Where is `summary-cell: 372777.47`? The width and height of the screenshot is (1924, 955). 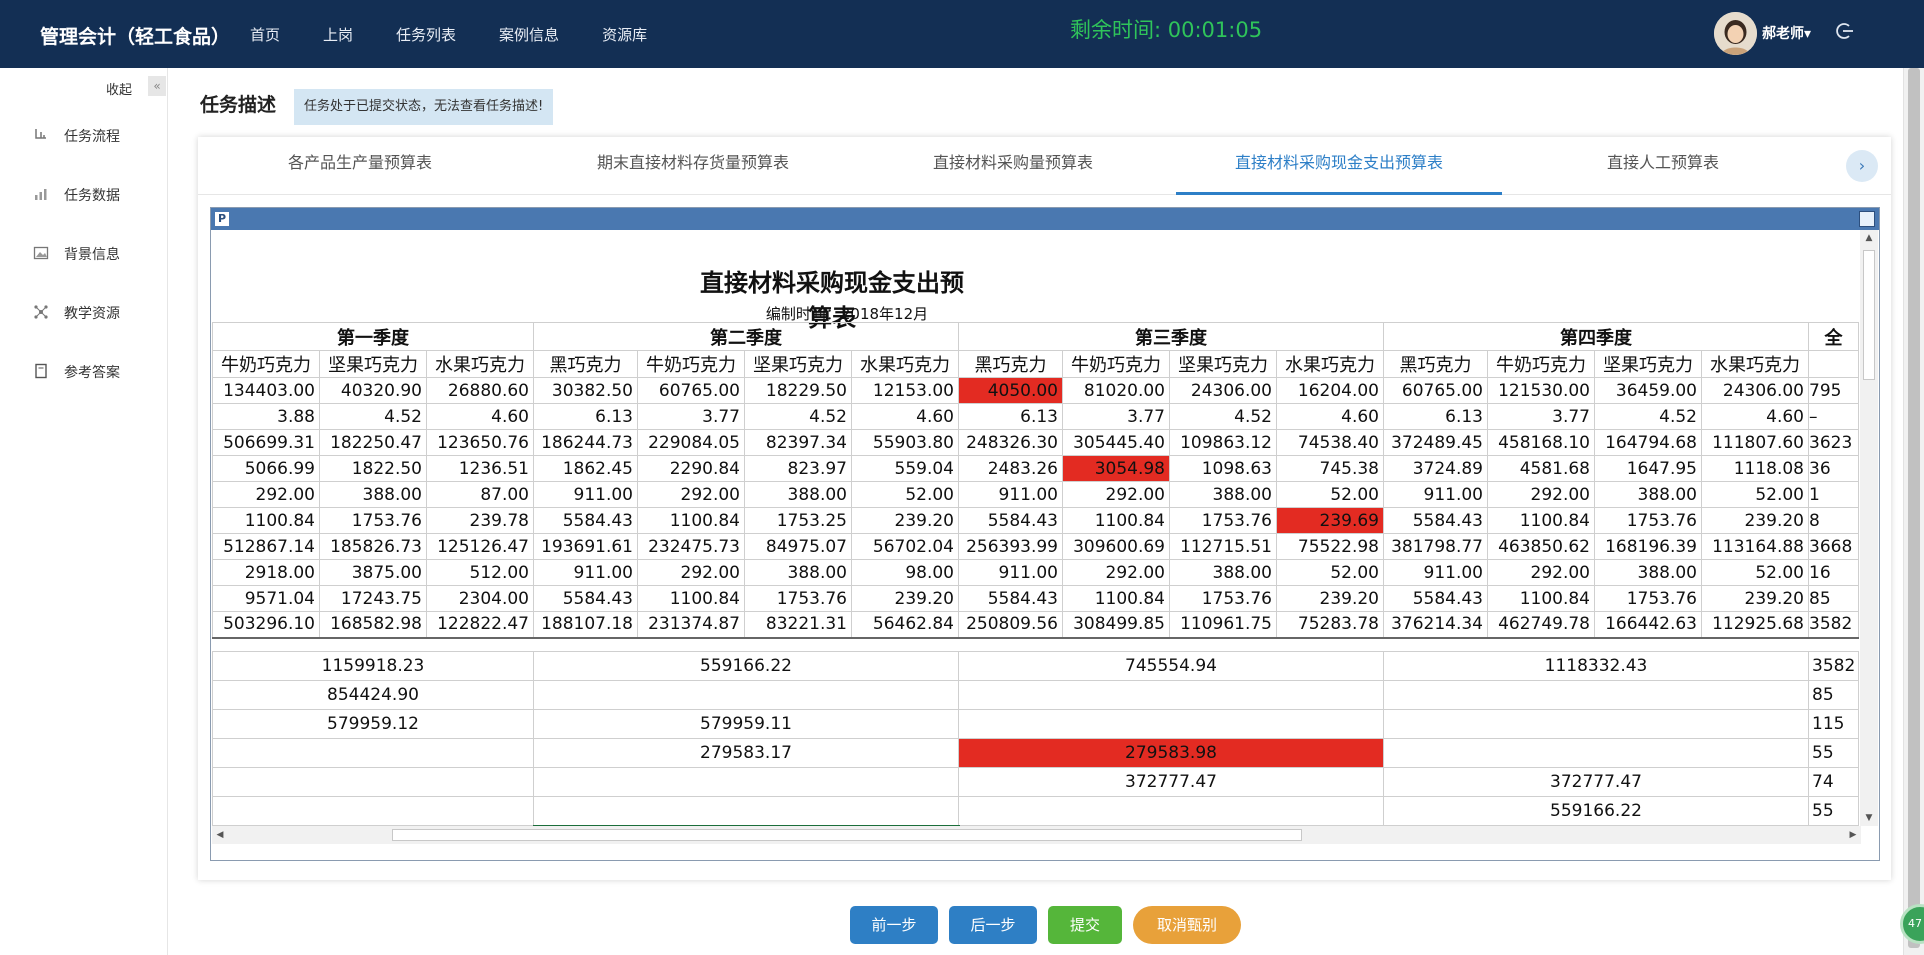 summary-cell: 372777.47 is located at coordinates (1596, 782).